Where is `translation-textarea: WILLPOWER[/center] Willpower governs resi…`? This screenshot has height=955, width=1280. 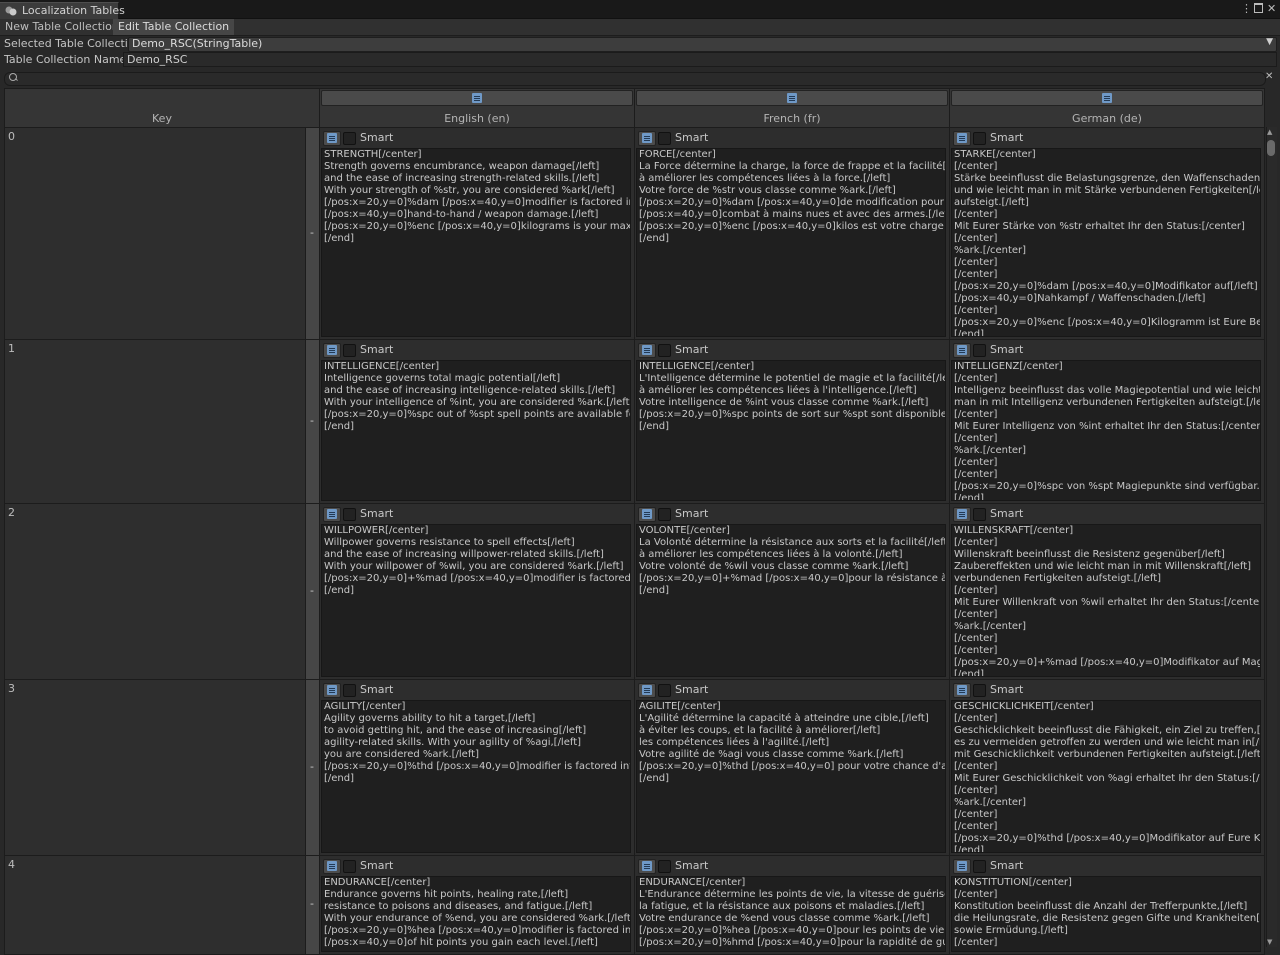
translation-textarea: WILLPOWER[/center] Willpower governs resi… is located at coordinates (476, 600).